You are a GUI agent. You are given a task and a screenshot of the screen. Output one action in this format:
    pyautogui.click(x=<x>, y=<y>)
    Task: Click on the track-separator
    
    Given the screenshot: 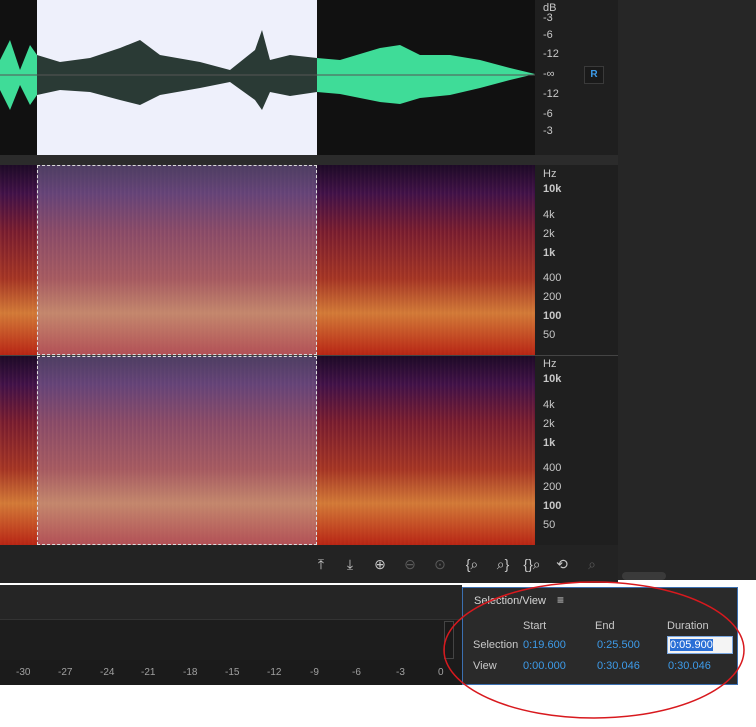 What is the action you would take?
    pyautogui.click(x=309, y=160)
    